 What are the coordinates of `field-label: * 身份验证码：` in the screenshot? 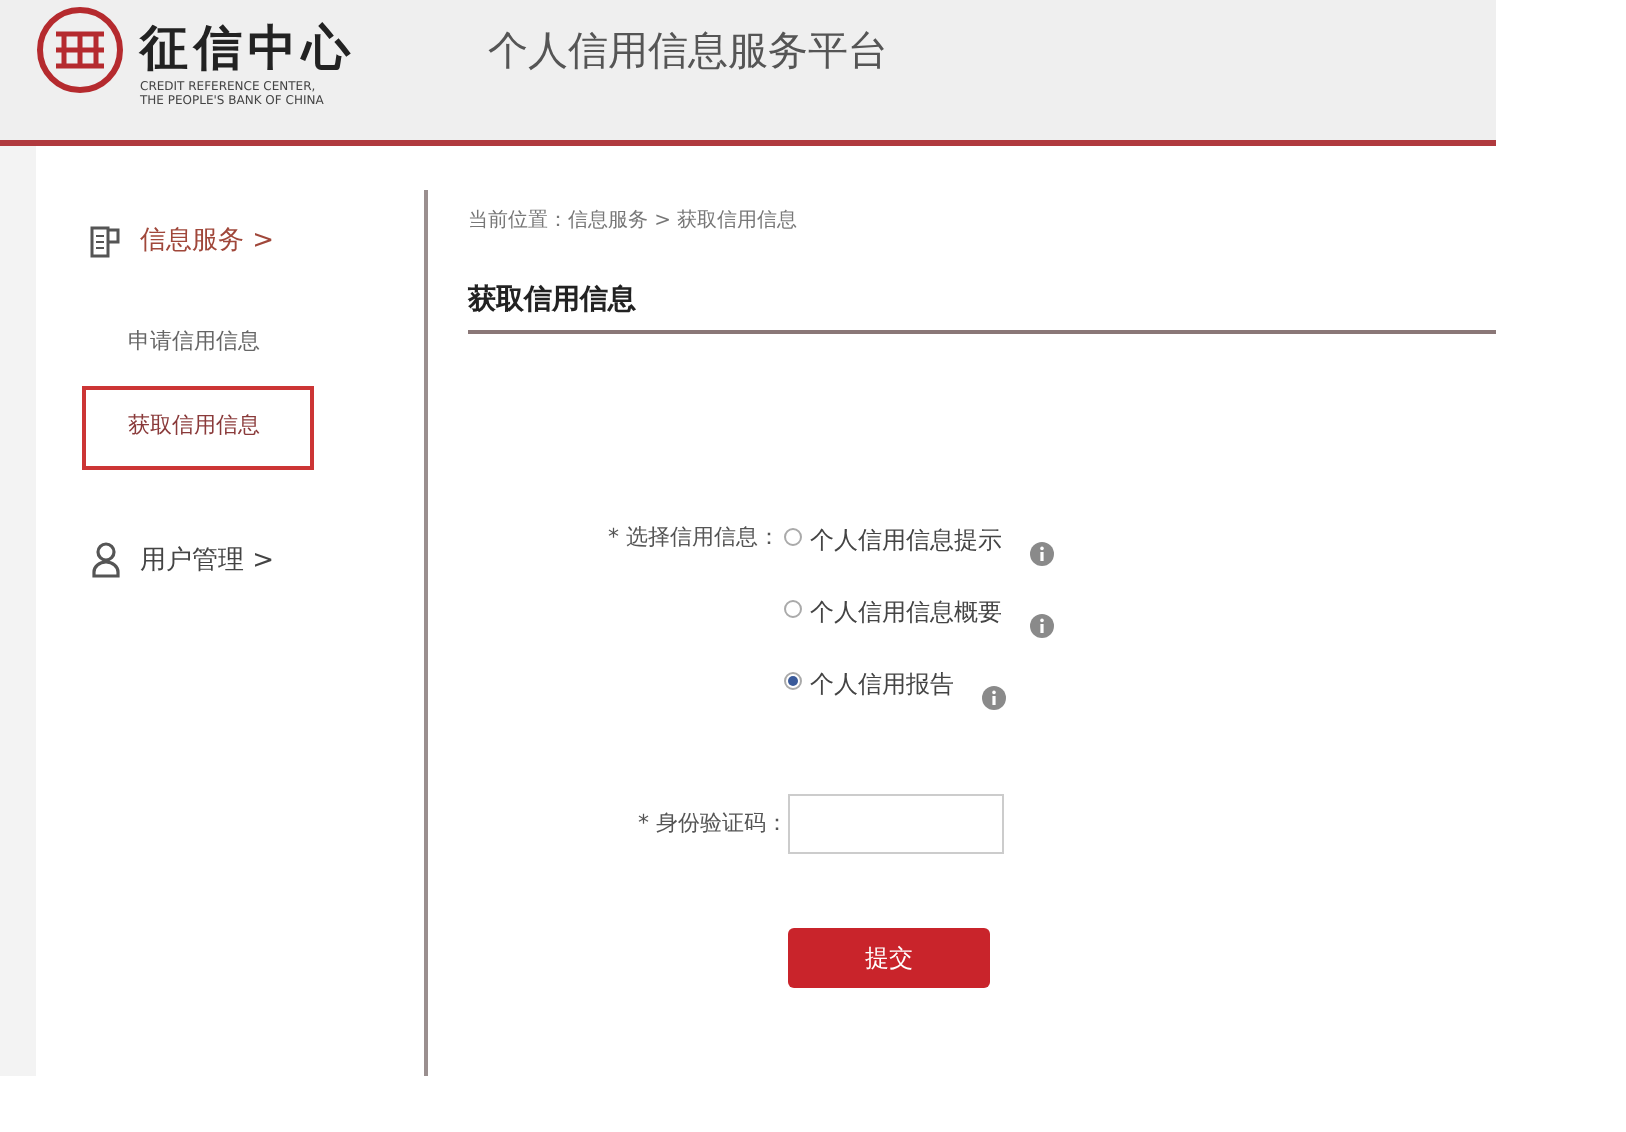 It's located at (712, 823).